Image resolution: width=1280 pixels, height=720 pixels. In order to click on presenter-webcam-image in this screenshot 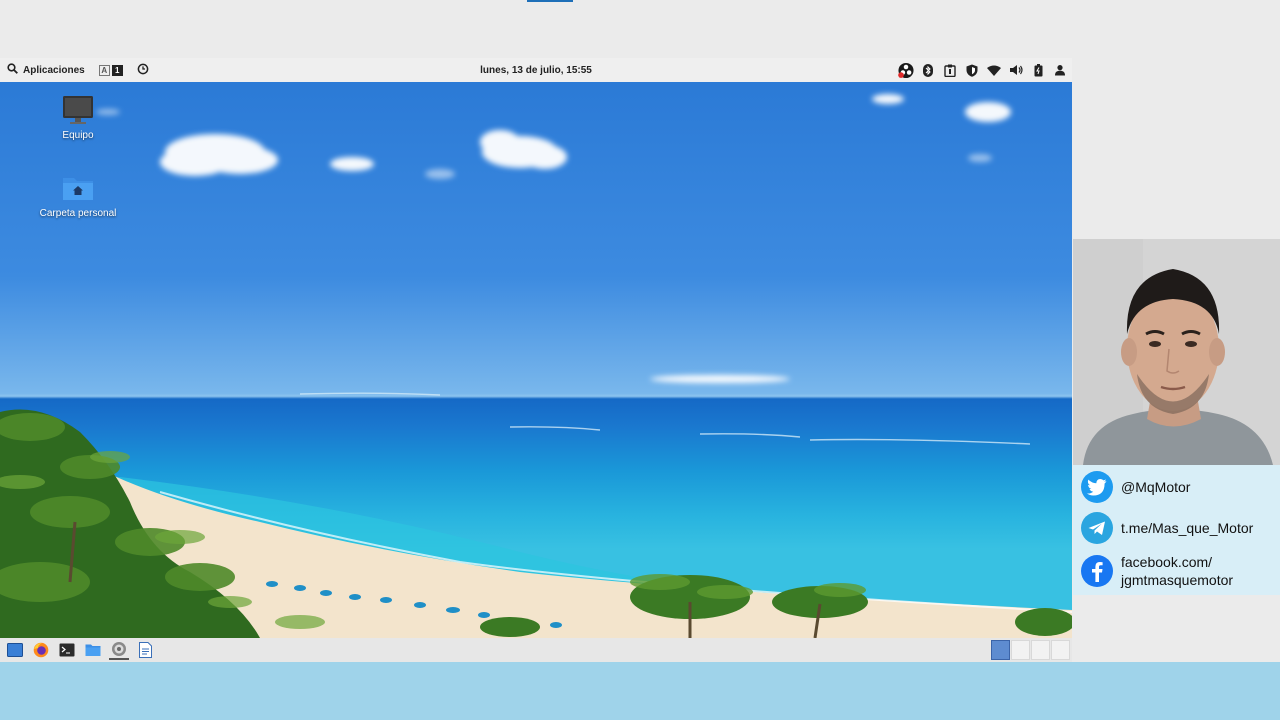, I will do `click(1176, 352)`.